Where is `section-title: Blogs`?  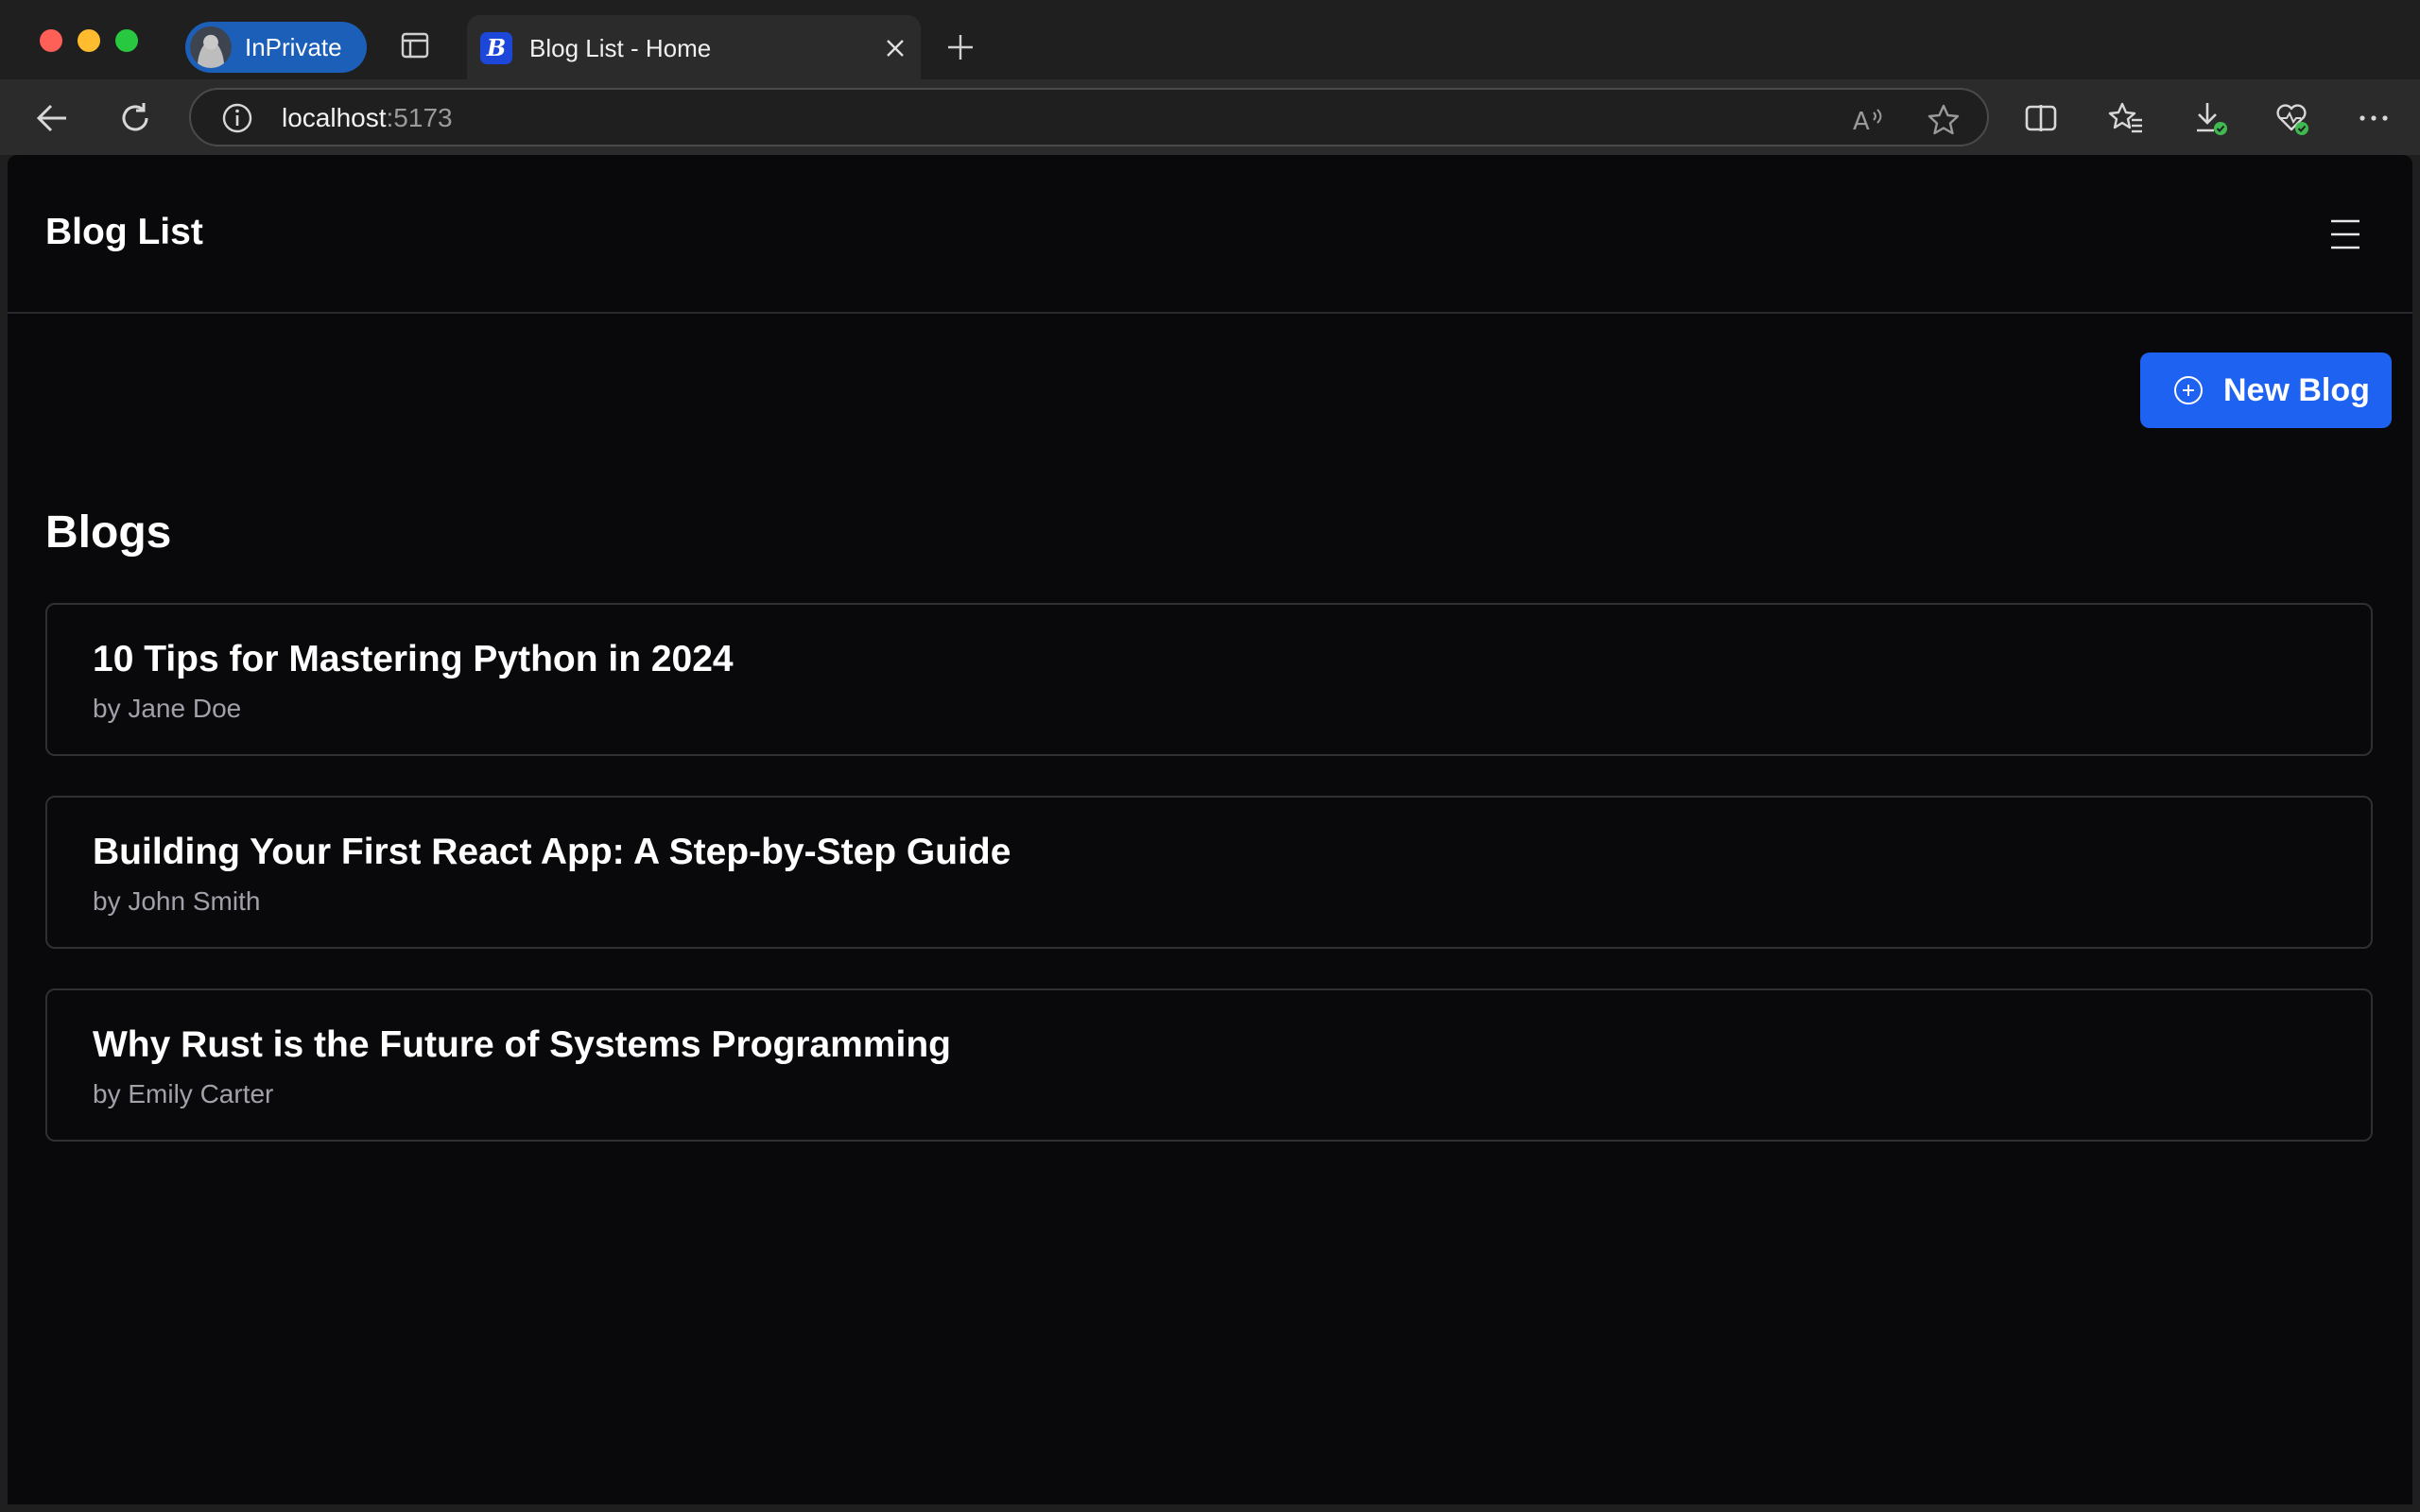 section-title: Blogs is located at coordinates (108, 532).